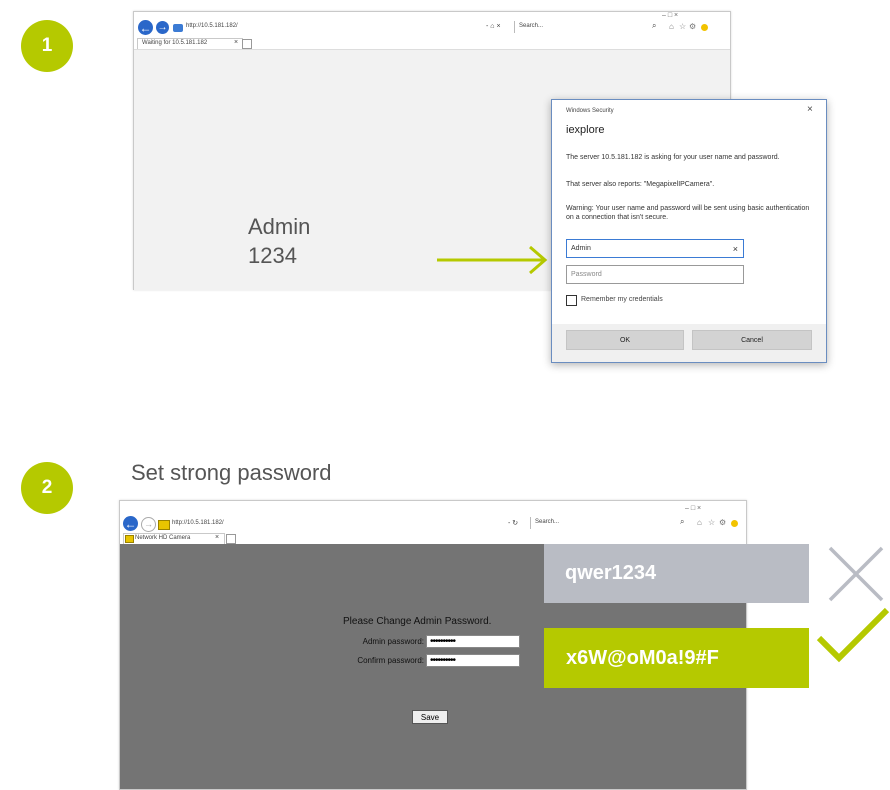 The height and width of the screenshot is (790, 890). I want to click on browser-tab: Network HD Camera ×, so click(174, 538).